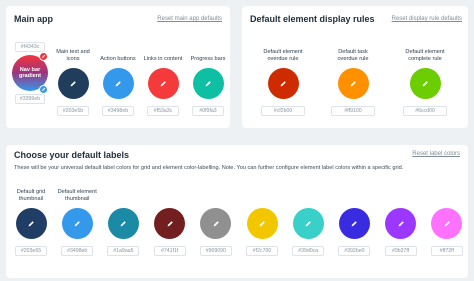  Describe the element at coordinates (427, 19) in the screenshot. I see `reset-display-rules-link: Reset display rule defaults` at that location.